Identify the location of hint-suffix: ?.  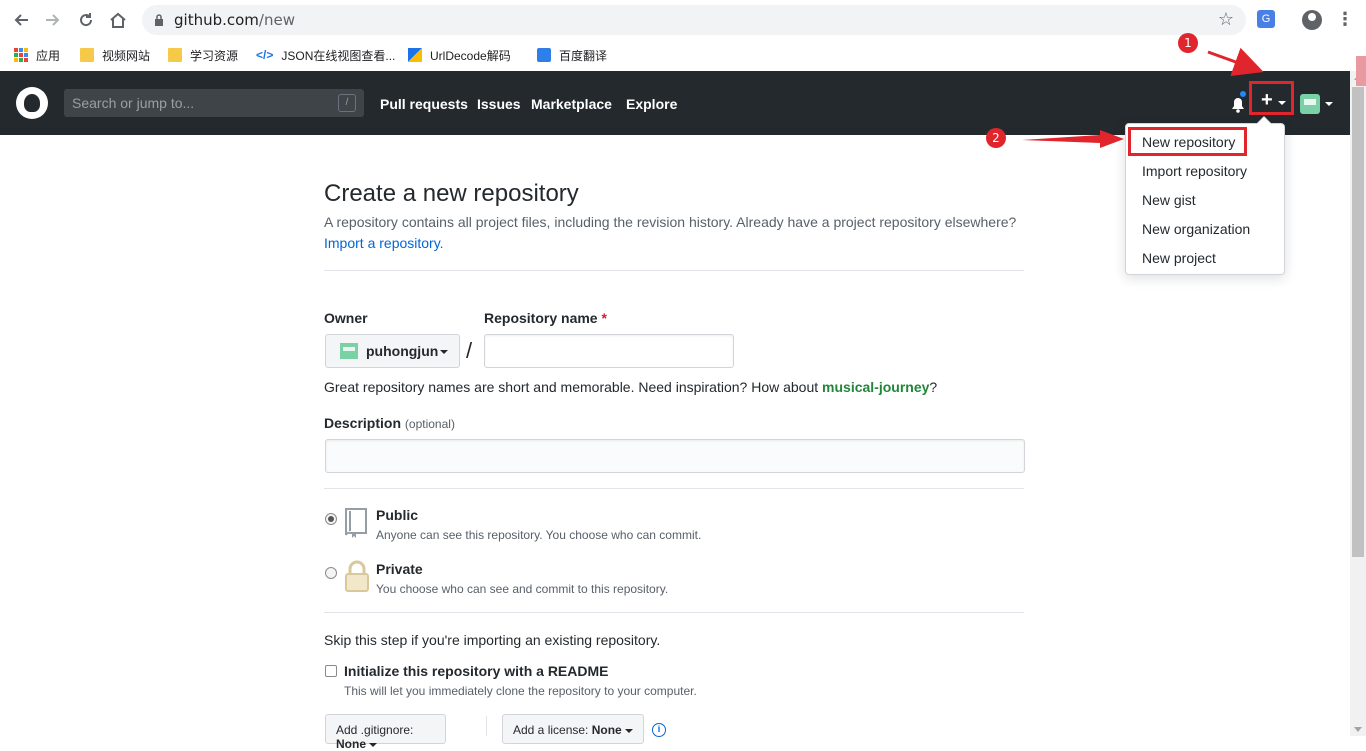
(933, 387).